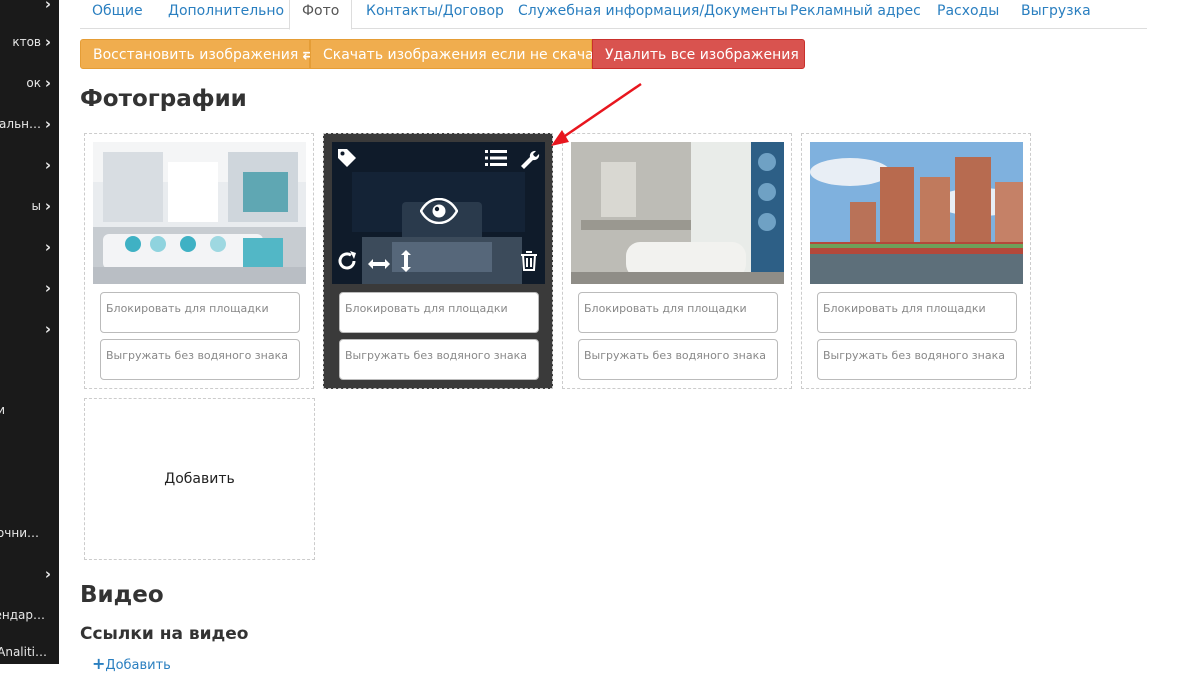 This screenshot has height=673, width=1203. What do you see at coordinates (698, 54) in the screenshot?
I see `delete-all-images-button: Удалить все изображения` at bounding box center [698, 54].